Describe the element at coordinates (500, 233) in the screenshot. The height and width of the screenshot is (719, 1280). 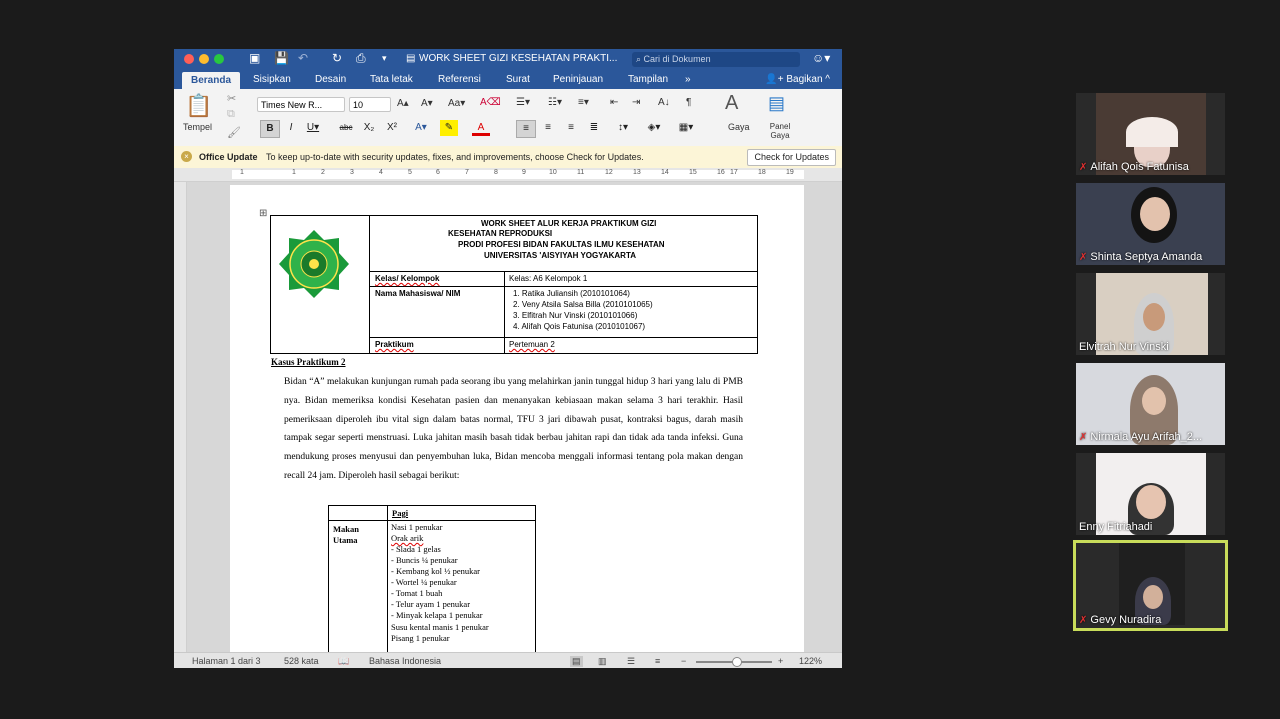
I see `header-line: KESEHATAN REPRODUKSI` at that location.